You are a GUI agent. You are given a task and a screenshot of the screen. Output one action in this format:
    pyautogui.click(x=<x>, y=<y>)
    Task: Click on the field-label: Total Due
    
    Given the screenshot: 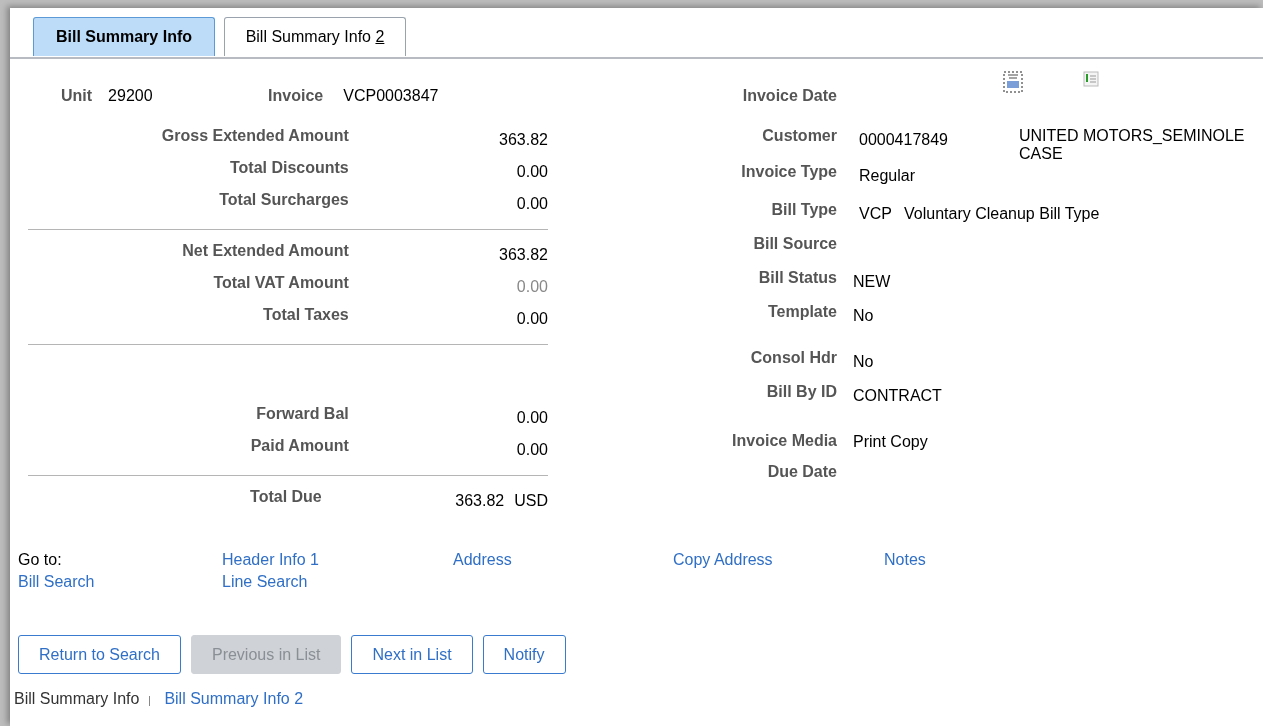 What is the action you would take?
    pyautogui.click(x=285, y=497)
    